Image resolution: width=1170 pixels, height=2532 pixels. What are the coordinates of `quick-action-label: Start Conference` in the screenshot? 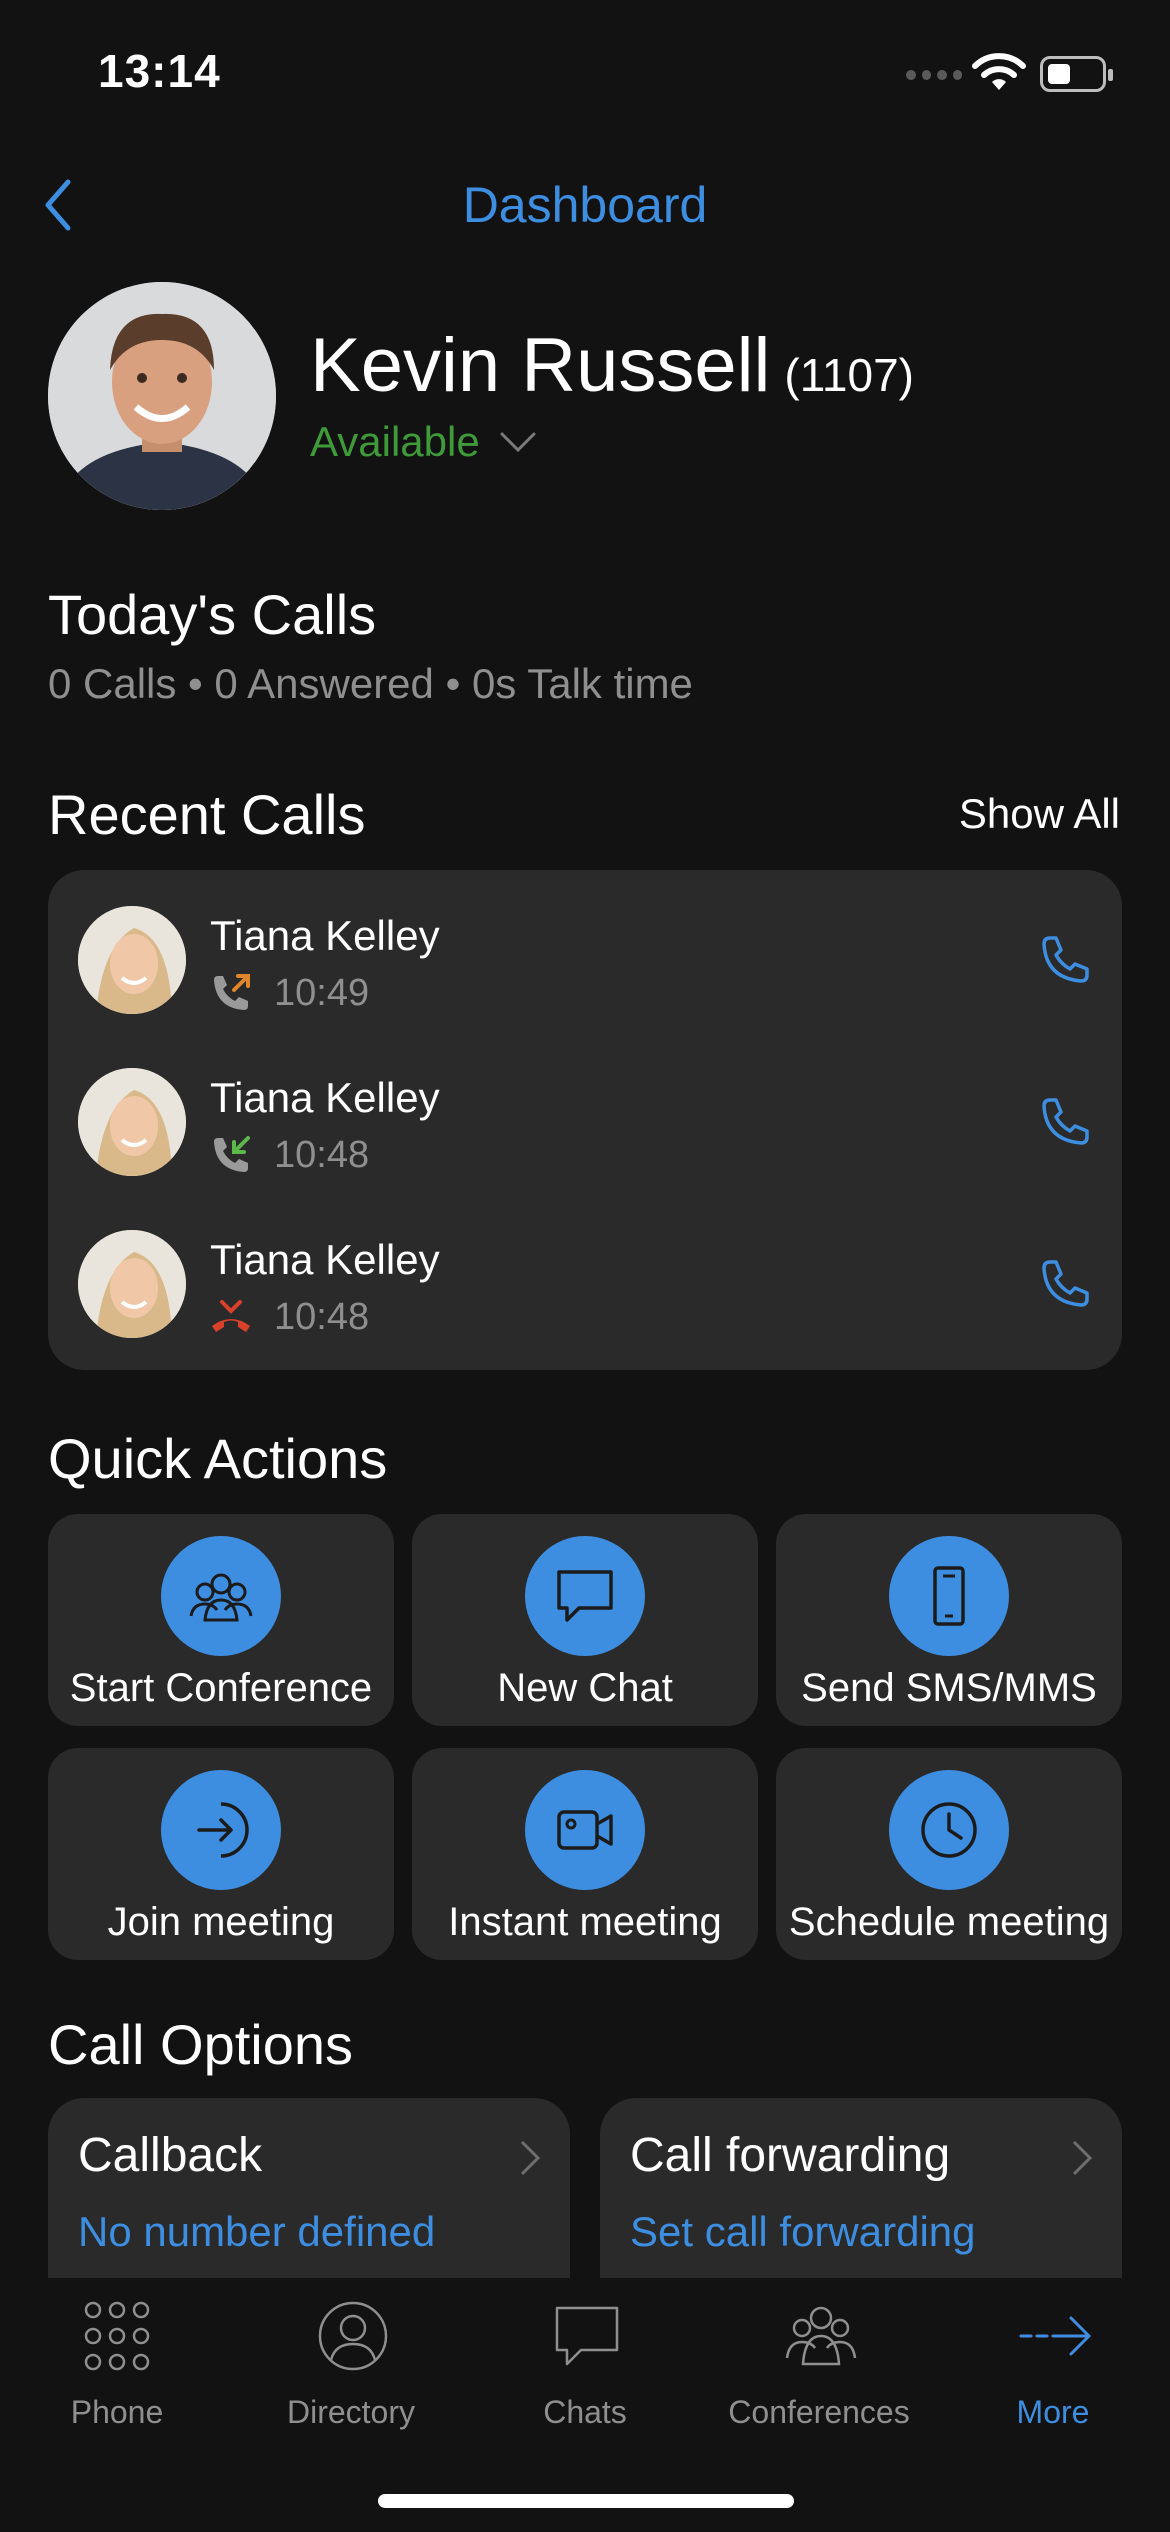 It's located at (221, 1688).